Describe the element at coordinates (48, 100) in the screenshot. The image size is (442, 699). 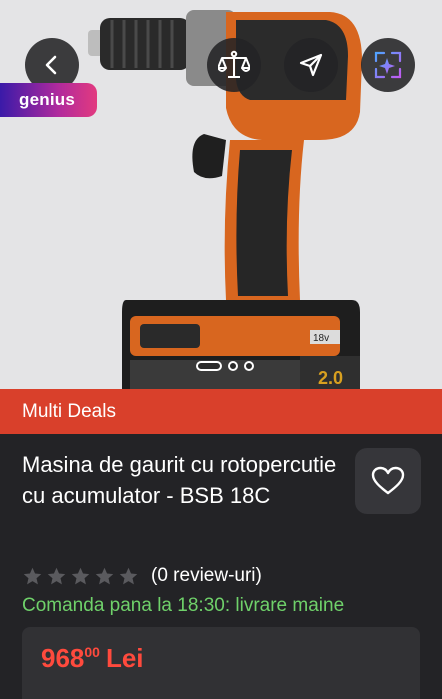
I see `genius-badge: genius` at that location.